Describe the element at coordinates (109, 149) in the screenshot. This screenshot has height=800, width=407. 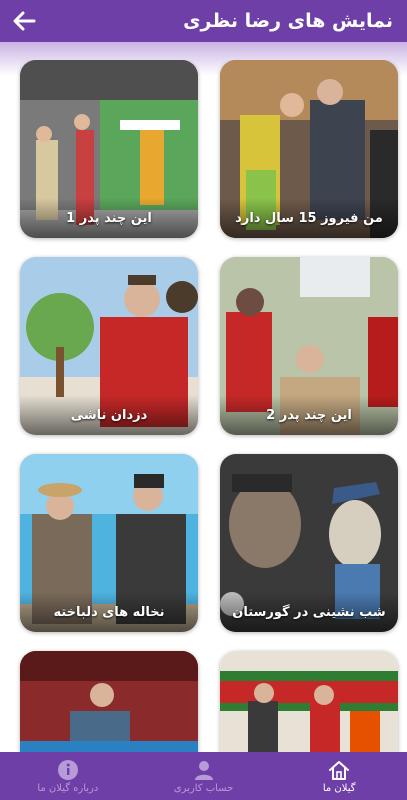
I see `show-card: این چند پدر 1` at that location.